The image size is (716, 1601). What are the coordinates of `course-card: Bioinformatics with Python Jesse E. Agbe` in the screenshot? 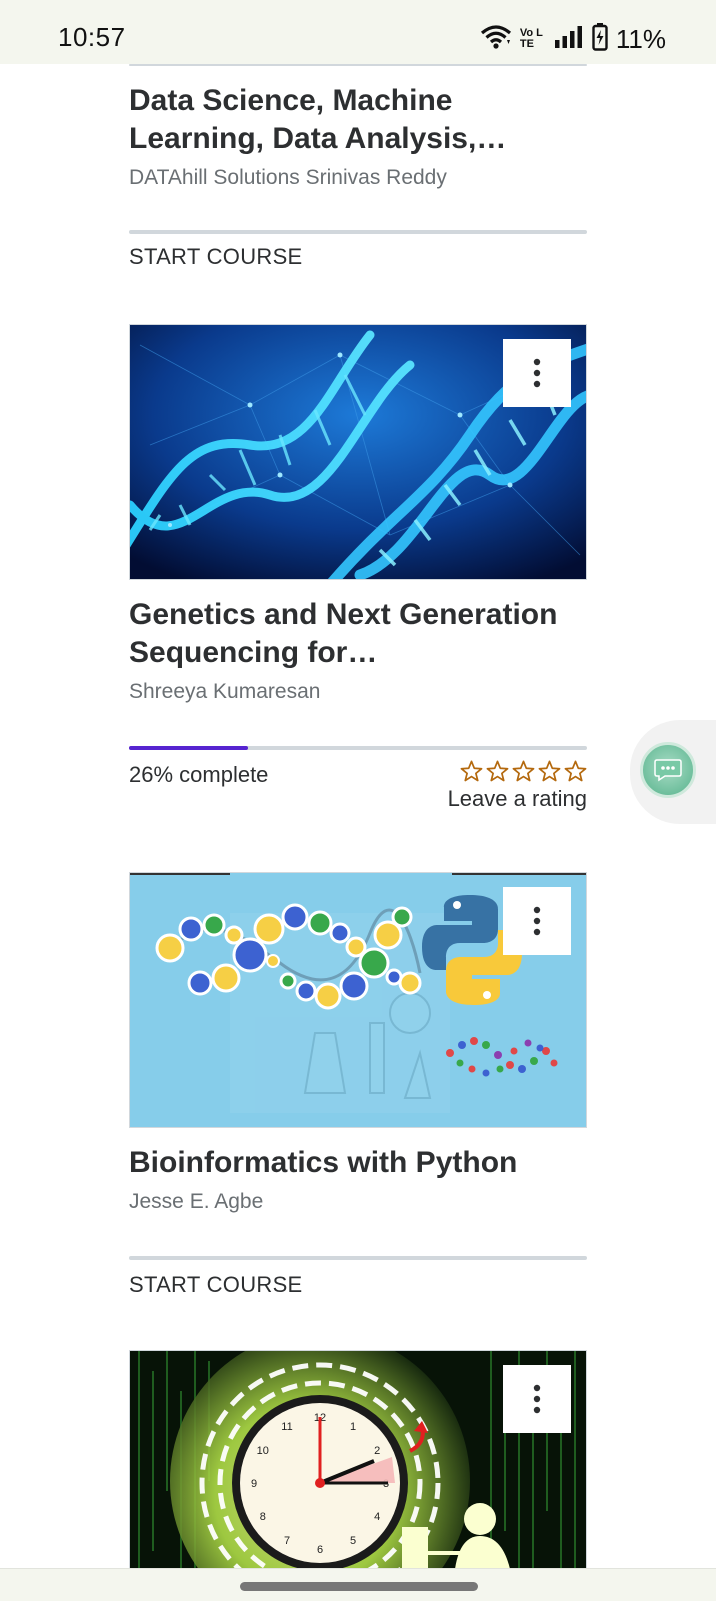 It's located at (358, 1179).